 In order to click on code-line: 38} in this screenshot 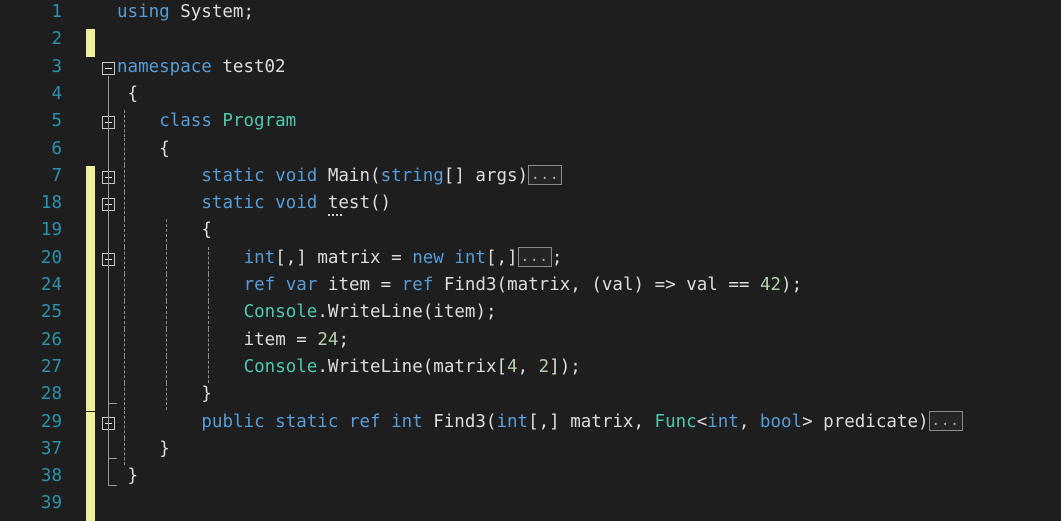, I will do `click(530, 476)`.